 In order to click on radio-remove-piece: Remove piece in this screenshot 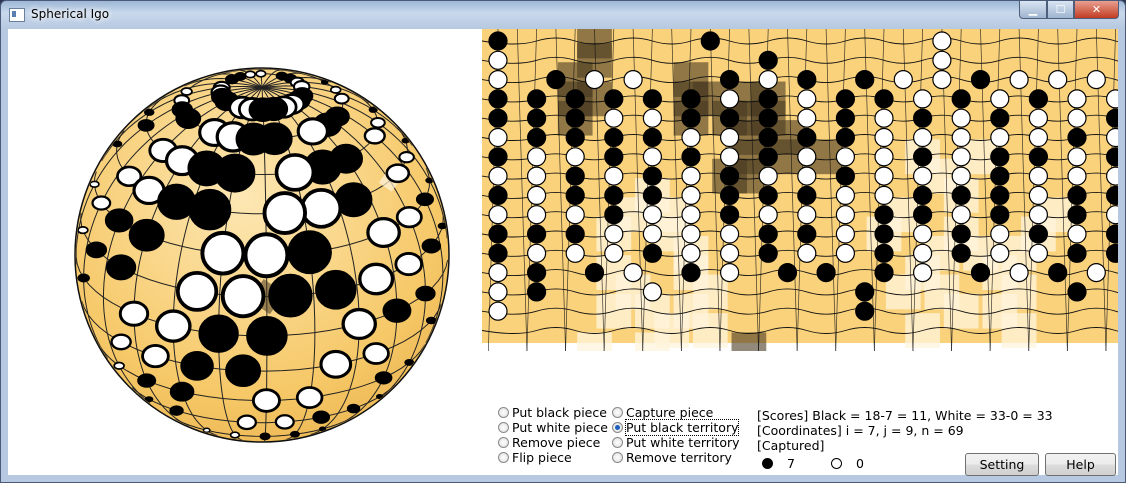, I will do `click(553, 442)`.